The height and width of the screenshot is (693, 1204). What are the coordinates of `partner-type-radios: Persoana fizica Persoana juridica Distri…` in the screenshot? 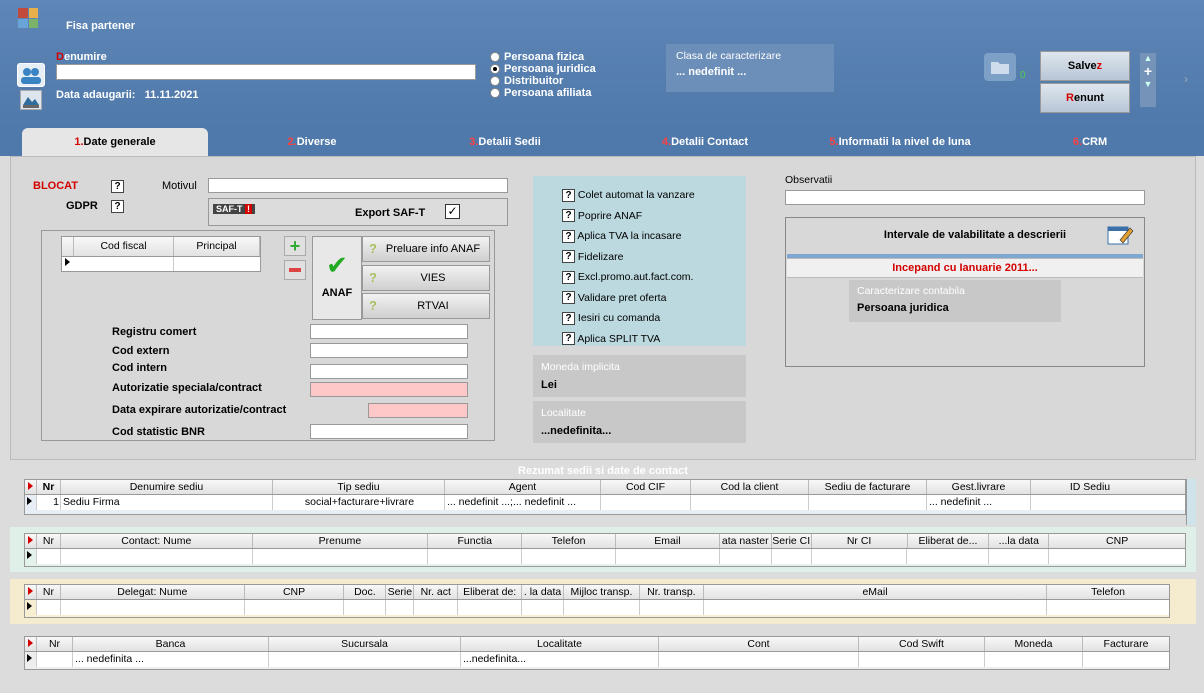 It's located at (543, 75).